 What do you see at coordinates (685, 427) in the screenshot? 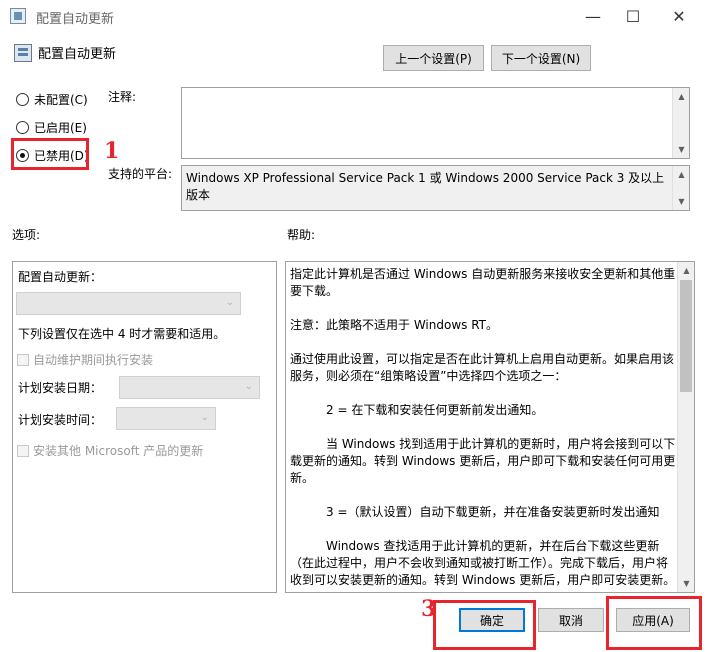
I see `help-scrollbar: ▲ ▼` at bounding box center [685, 427].